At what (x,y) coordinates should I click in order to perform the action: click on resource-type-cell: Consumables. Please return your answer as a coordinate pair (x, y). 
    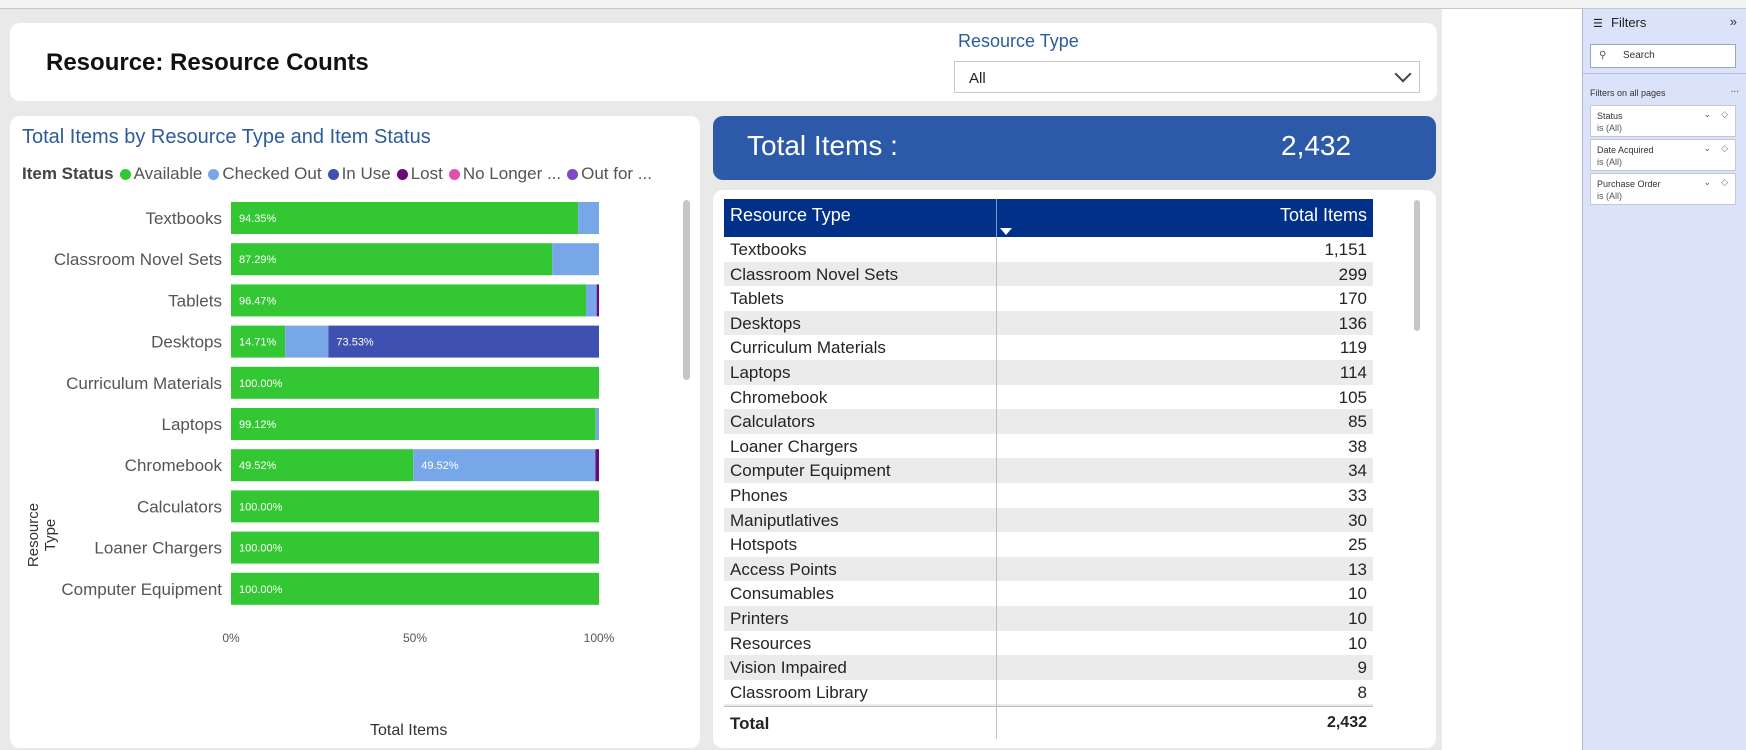
    Looking at the image, I should click on (782, 594).